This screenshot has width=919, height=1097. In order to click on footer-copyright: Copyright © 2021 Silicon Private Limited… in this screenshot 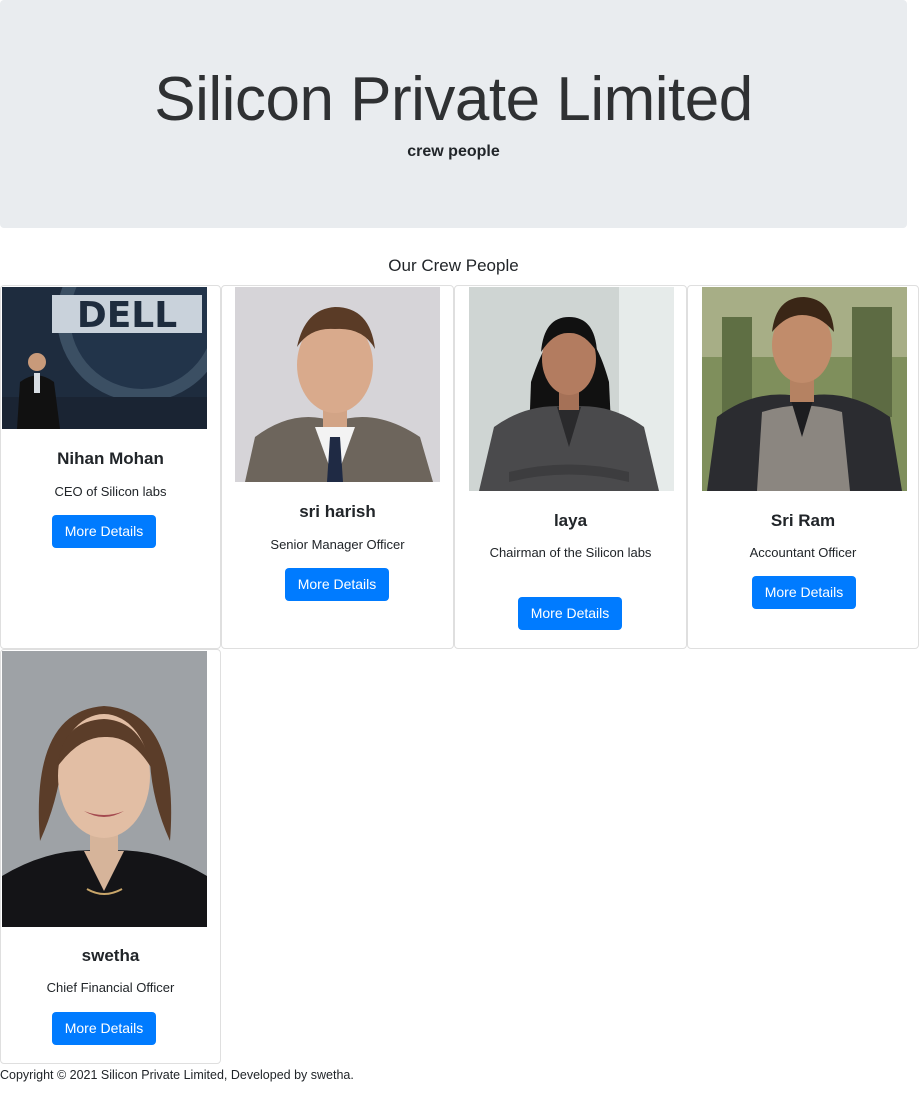, I will do `click(177, 1075)`.